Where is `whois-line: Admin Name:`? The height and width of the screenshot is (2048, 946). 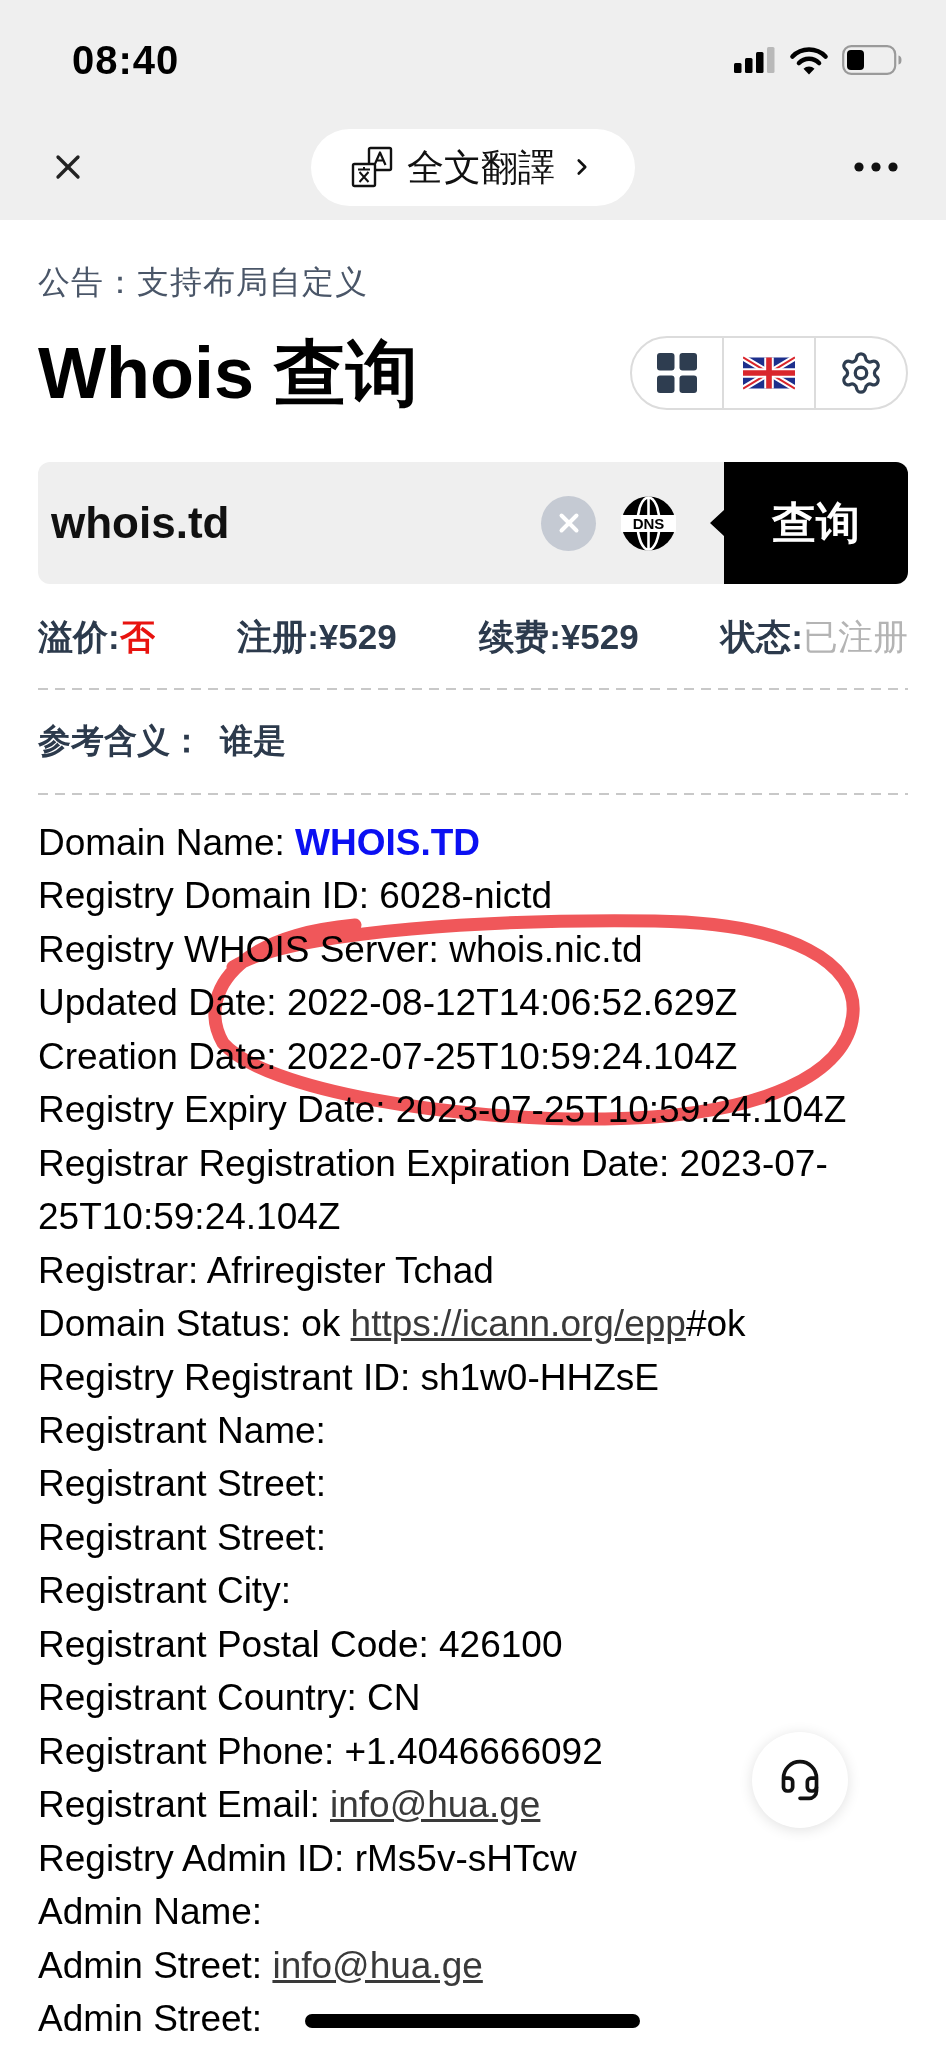 whois-line: Admin Name: is located at coordinates (150, 1912).